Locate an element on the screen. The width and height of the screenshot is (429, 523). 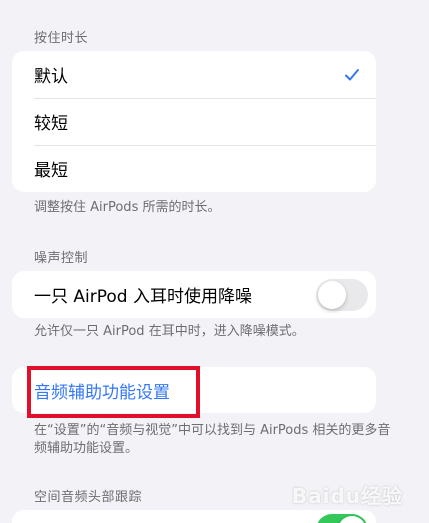
duration-option-label: 最短 is located at coordinates (51, 171).